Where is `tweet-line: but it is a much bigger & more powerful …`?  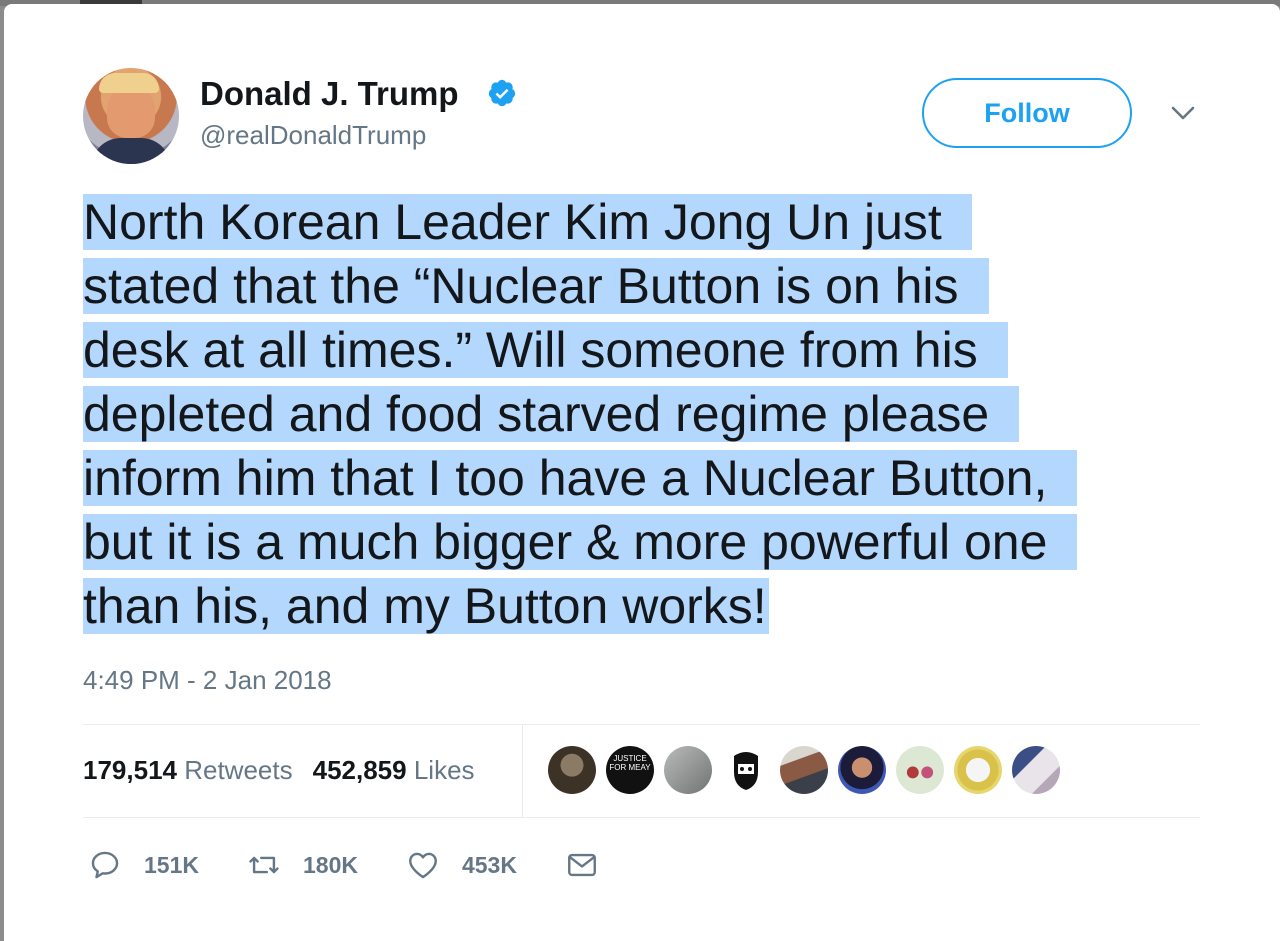
tweet-line: but it is a much bigger & more powerful … is located at coordinates (643, 542).